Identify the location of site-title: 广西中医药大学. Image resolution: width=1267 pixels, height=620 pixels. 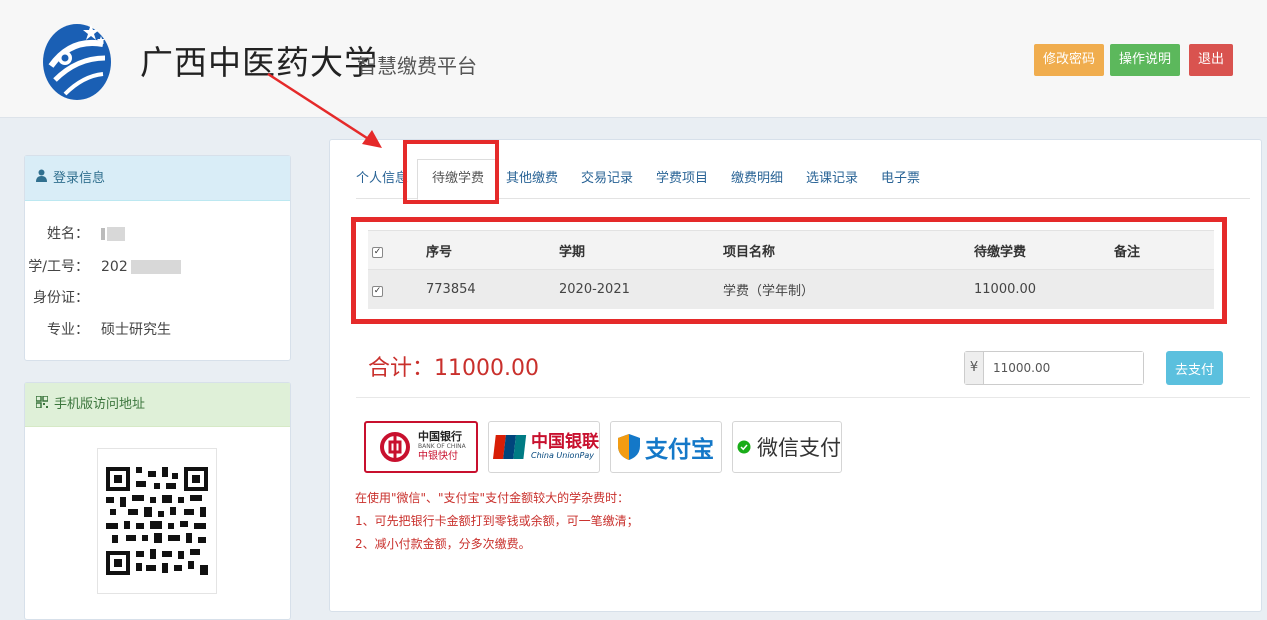
(259, 62).